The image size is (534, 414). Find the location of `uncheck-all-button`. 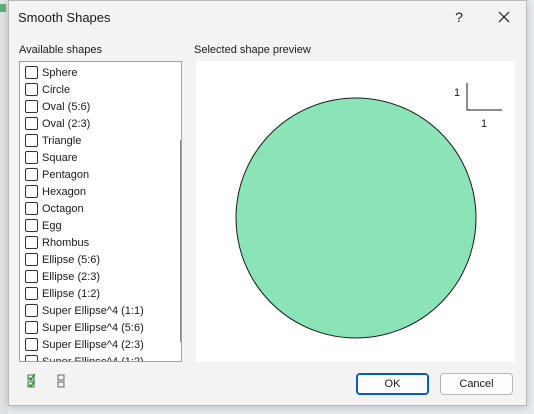

uncheck-all-button is located at coordinates (62, 381).